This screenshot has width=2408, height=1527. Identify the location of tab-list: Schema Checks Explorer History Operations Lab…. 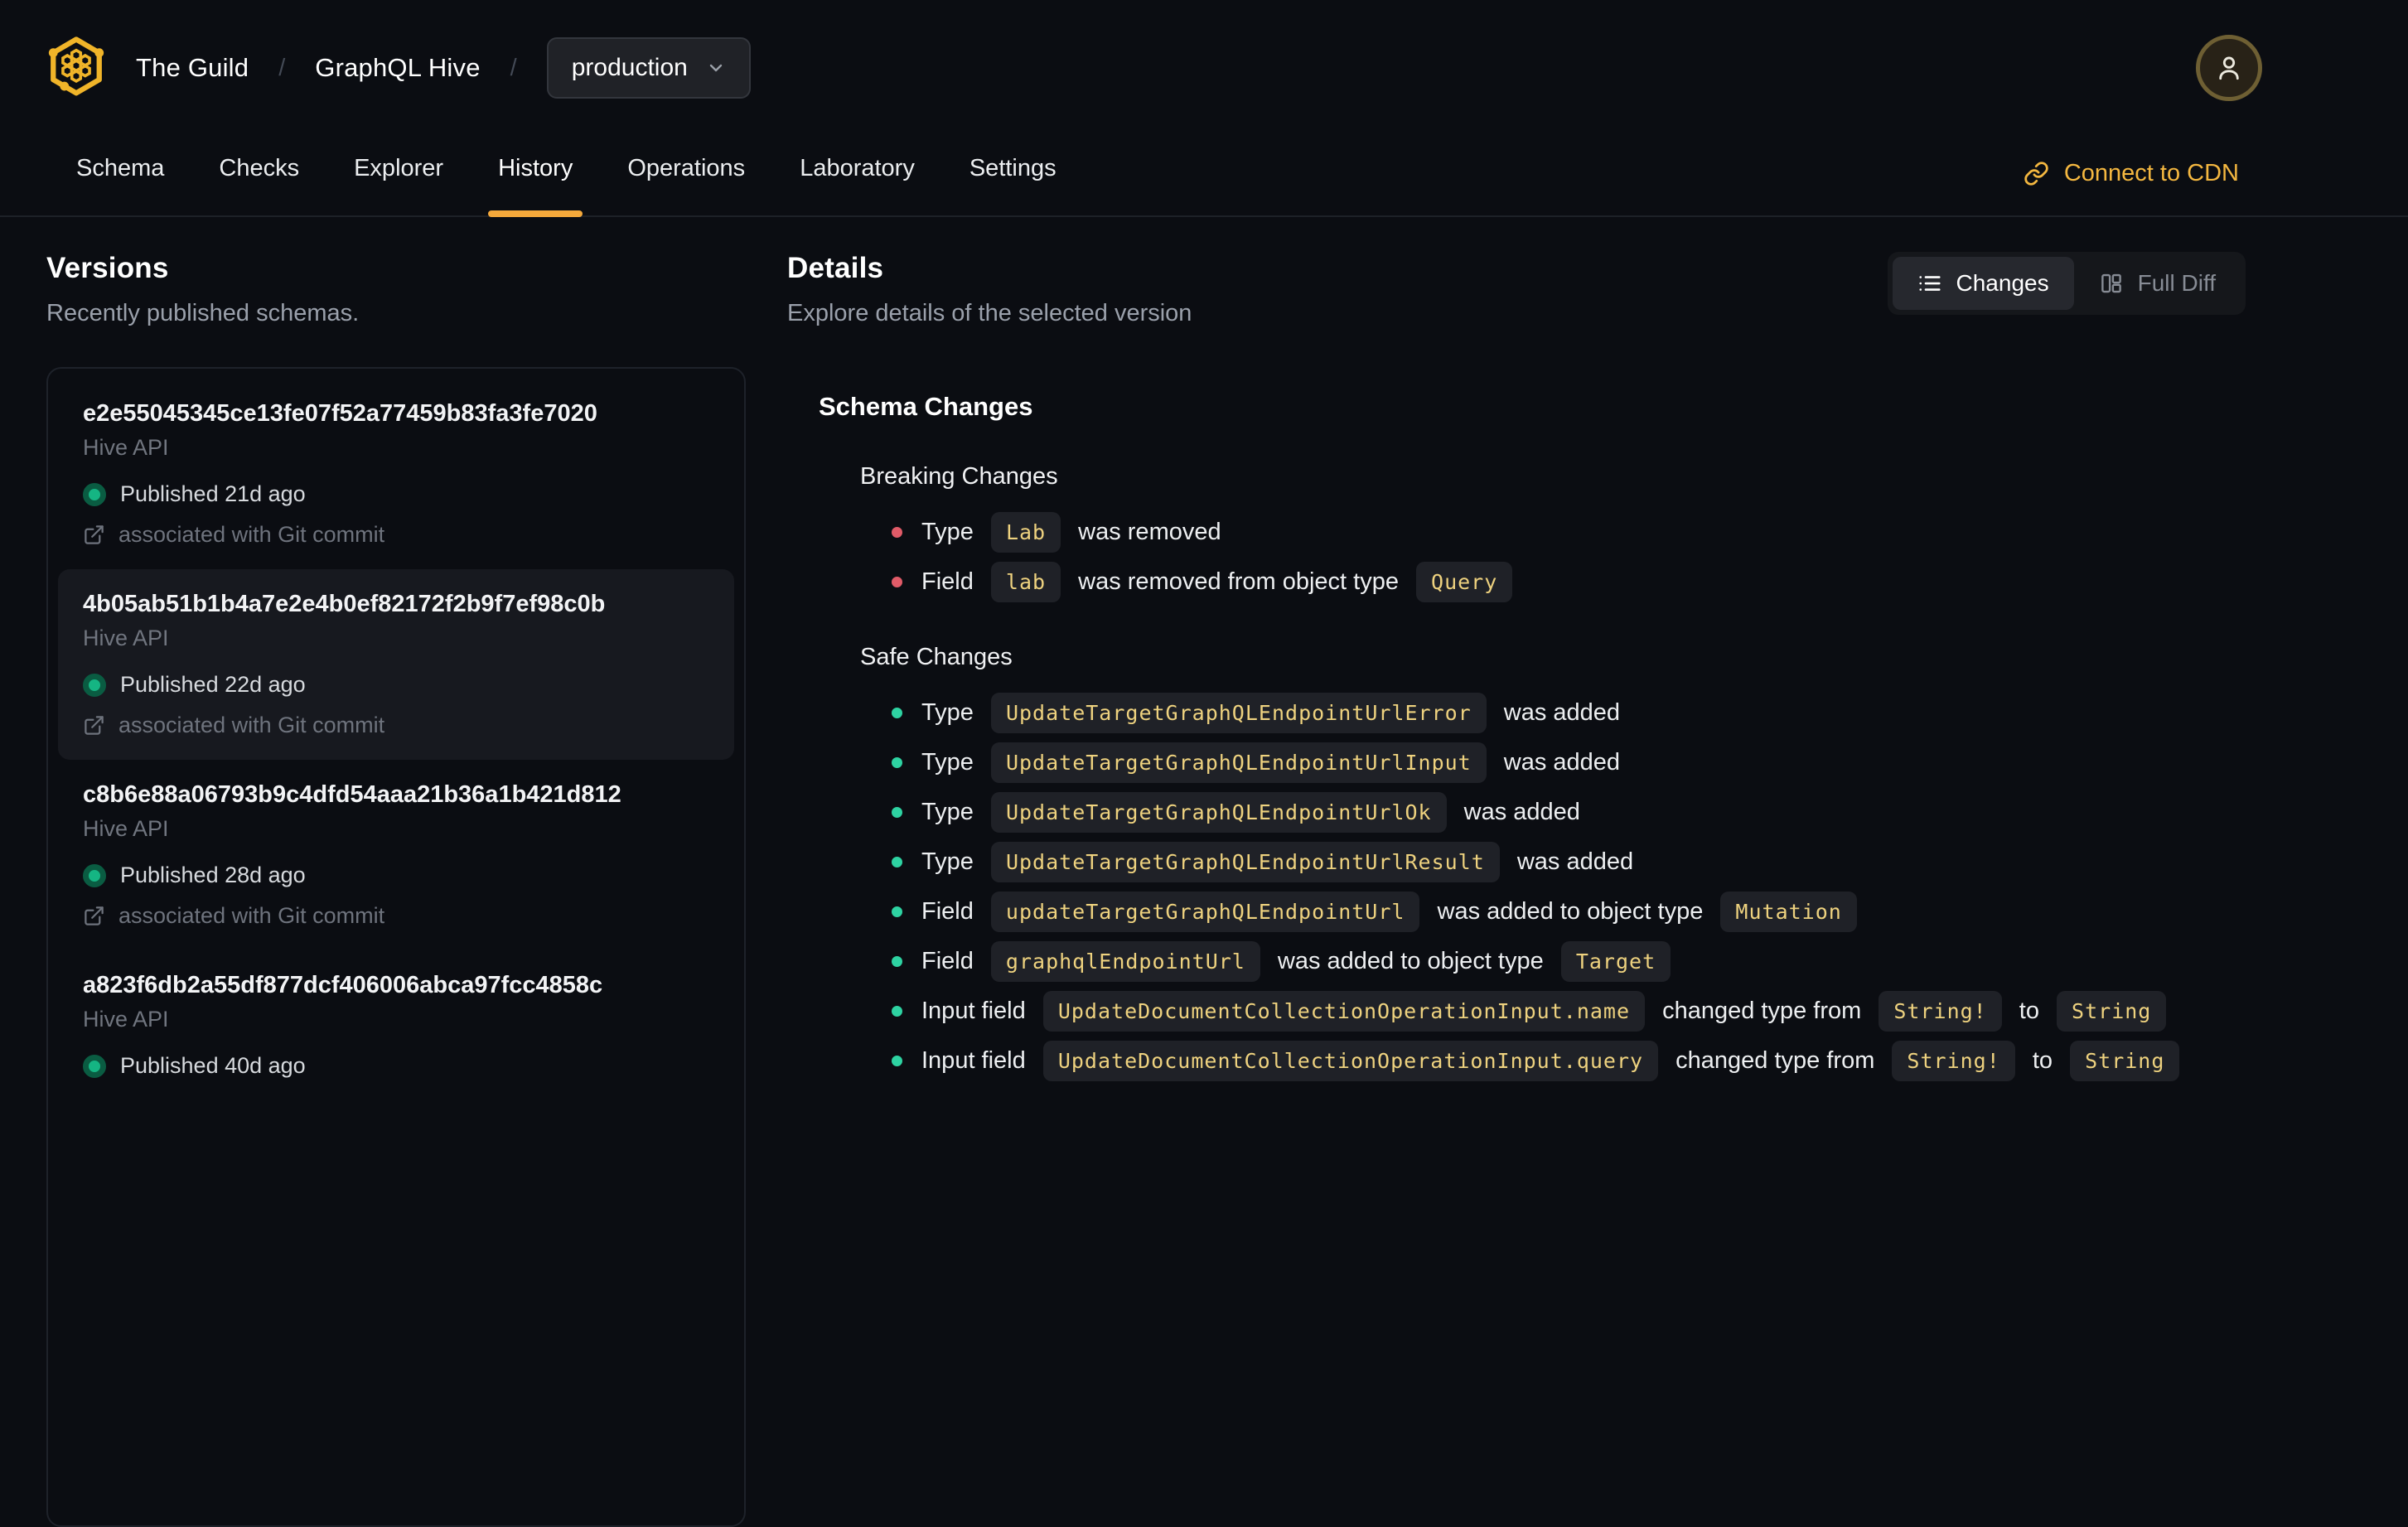
(566, 186).